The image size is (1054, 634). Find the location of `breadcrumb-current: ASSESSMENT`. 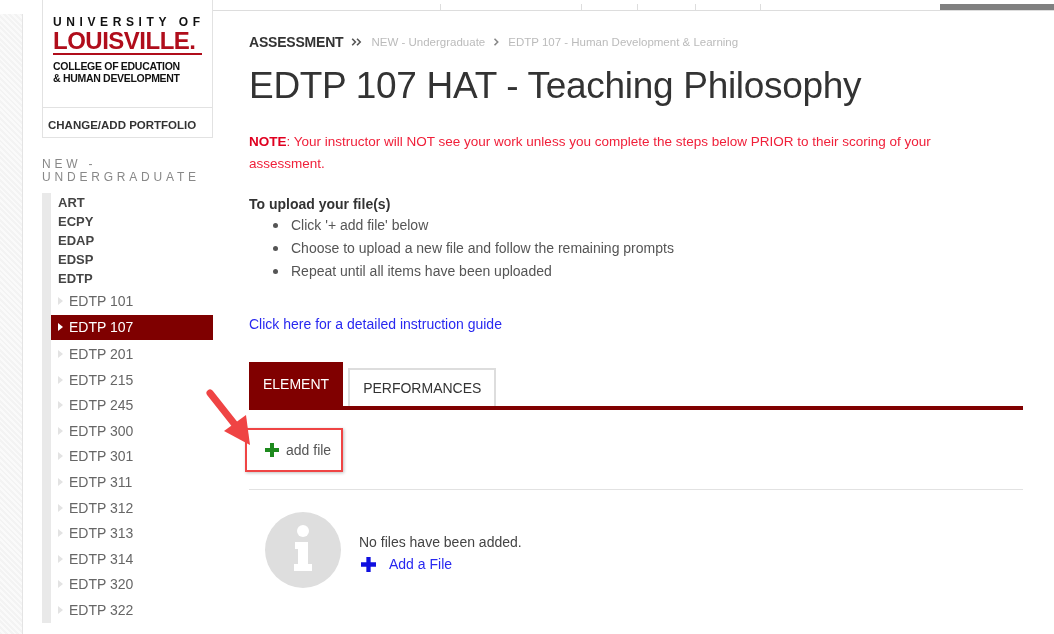

breadcrumb-current: ASSESSMENT is located at coordinates (296, 42).